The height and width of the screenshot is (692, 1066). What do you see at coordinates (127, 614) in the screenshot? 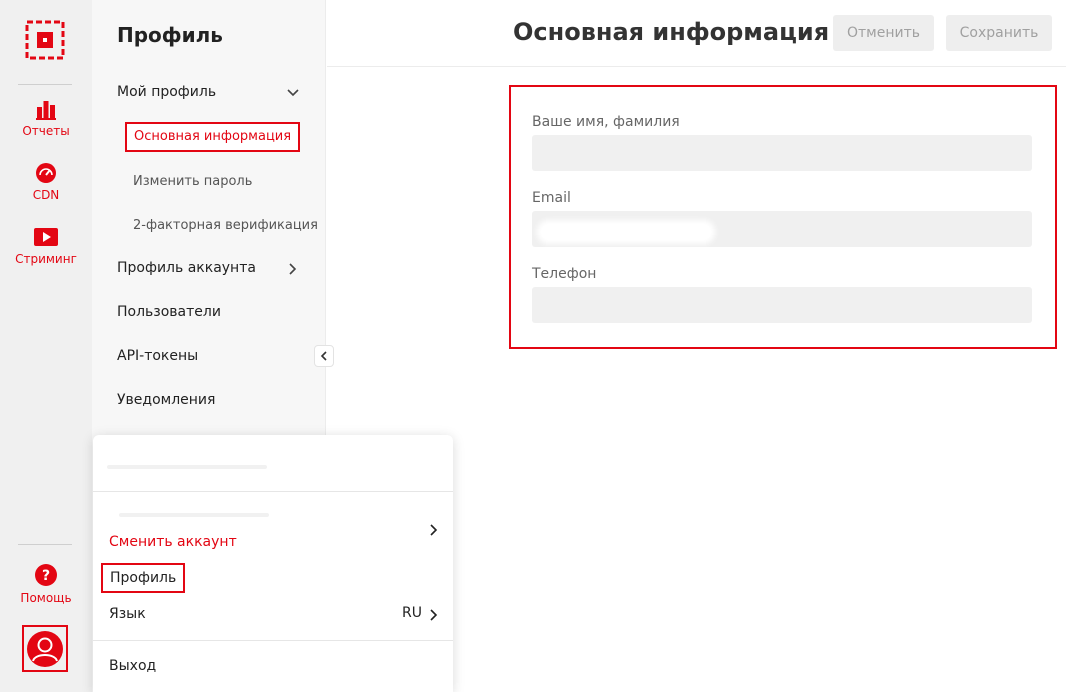
I see `language-menu-item: Язык` at bounding box center [127, 614].